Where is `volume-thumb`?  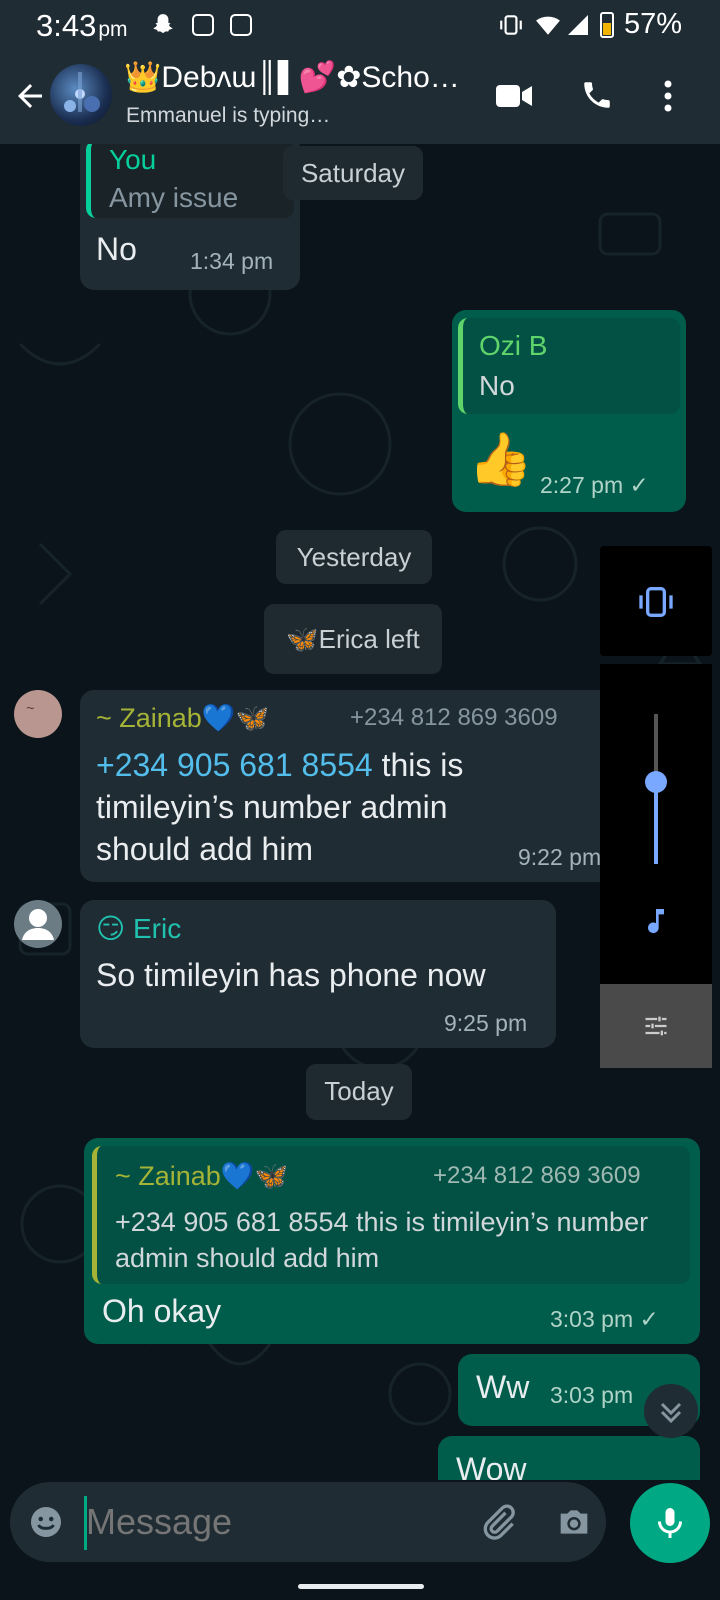
volume-thumb is located at coordinates (656, 782).